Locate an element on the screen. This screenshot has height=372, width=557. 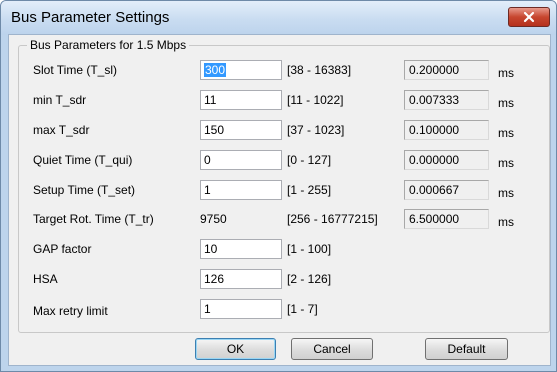
target-rot-time-readout: 6.500000 is located at coordinates (446, 219).